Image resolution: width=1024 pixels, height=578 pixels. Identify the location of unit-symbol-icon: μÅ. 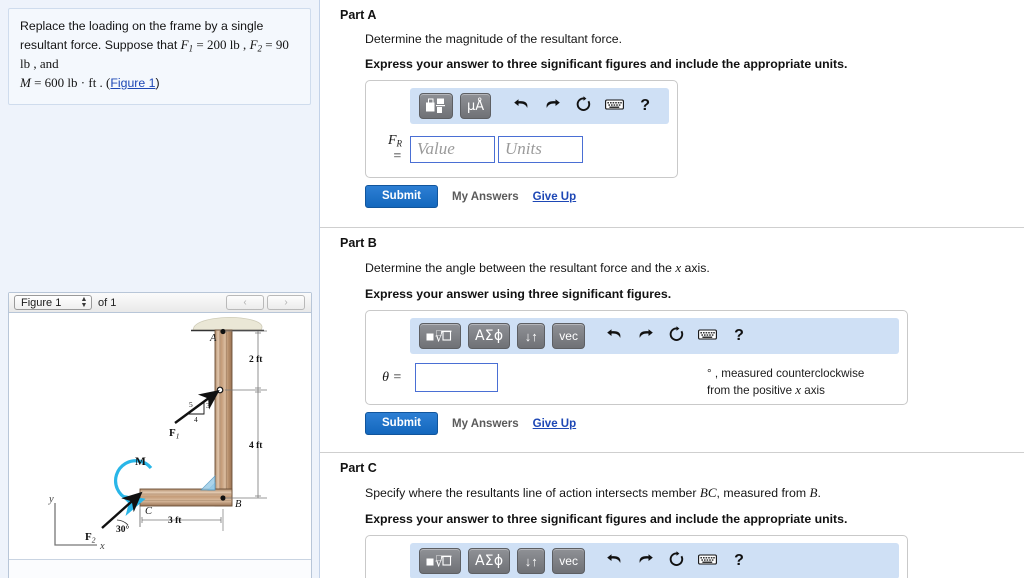
(476, 106).